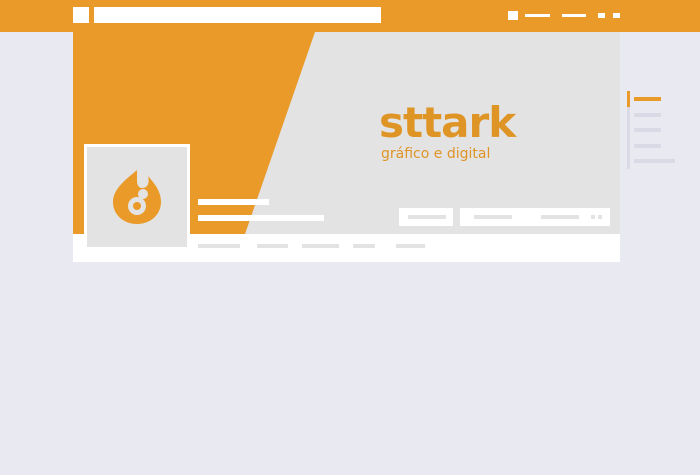 This screenshot has height=475, width=700. What do you see at coordinates (261, 218) in the screenshot?
I see `page-category-placeholder` at bounding box center [261, 218].